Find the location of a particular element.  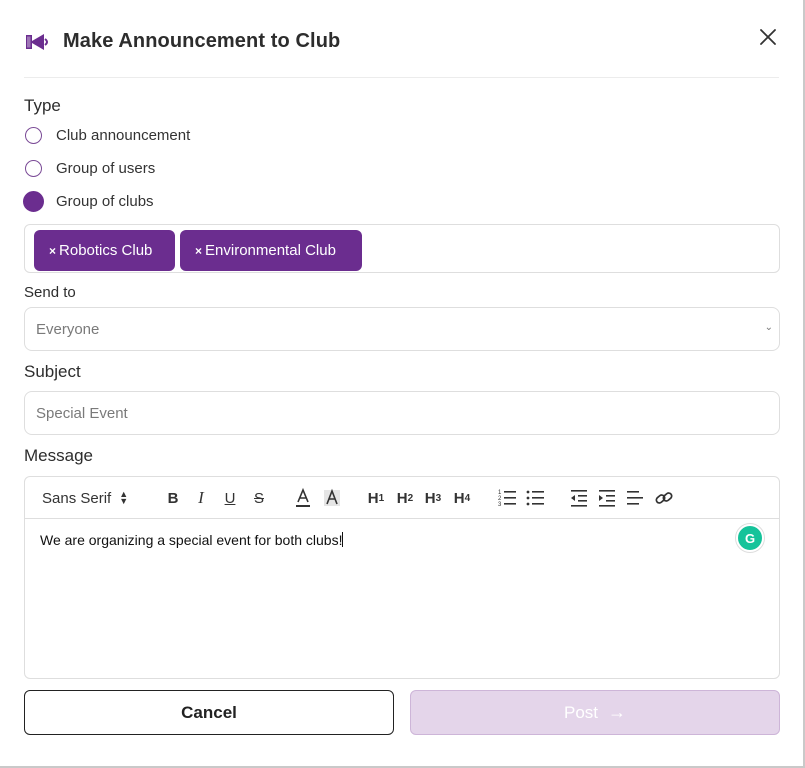

radio-group-of-clubs: Group of clubs is located at coordinates (88, 201).